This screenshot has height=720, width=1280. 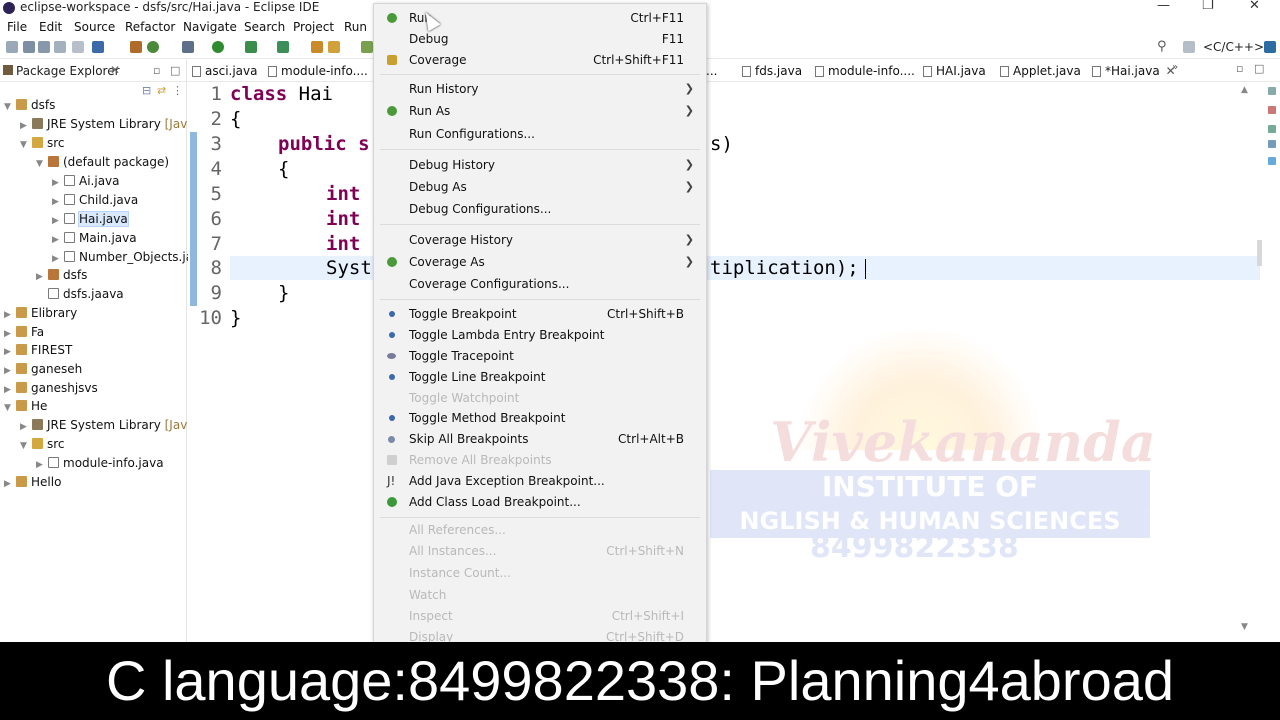 What do you see at coordinates (24, 332) in the screenshot?
I see `tree-project: ▶ Fa` at bounding box center [24, 332].